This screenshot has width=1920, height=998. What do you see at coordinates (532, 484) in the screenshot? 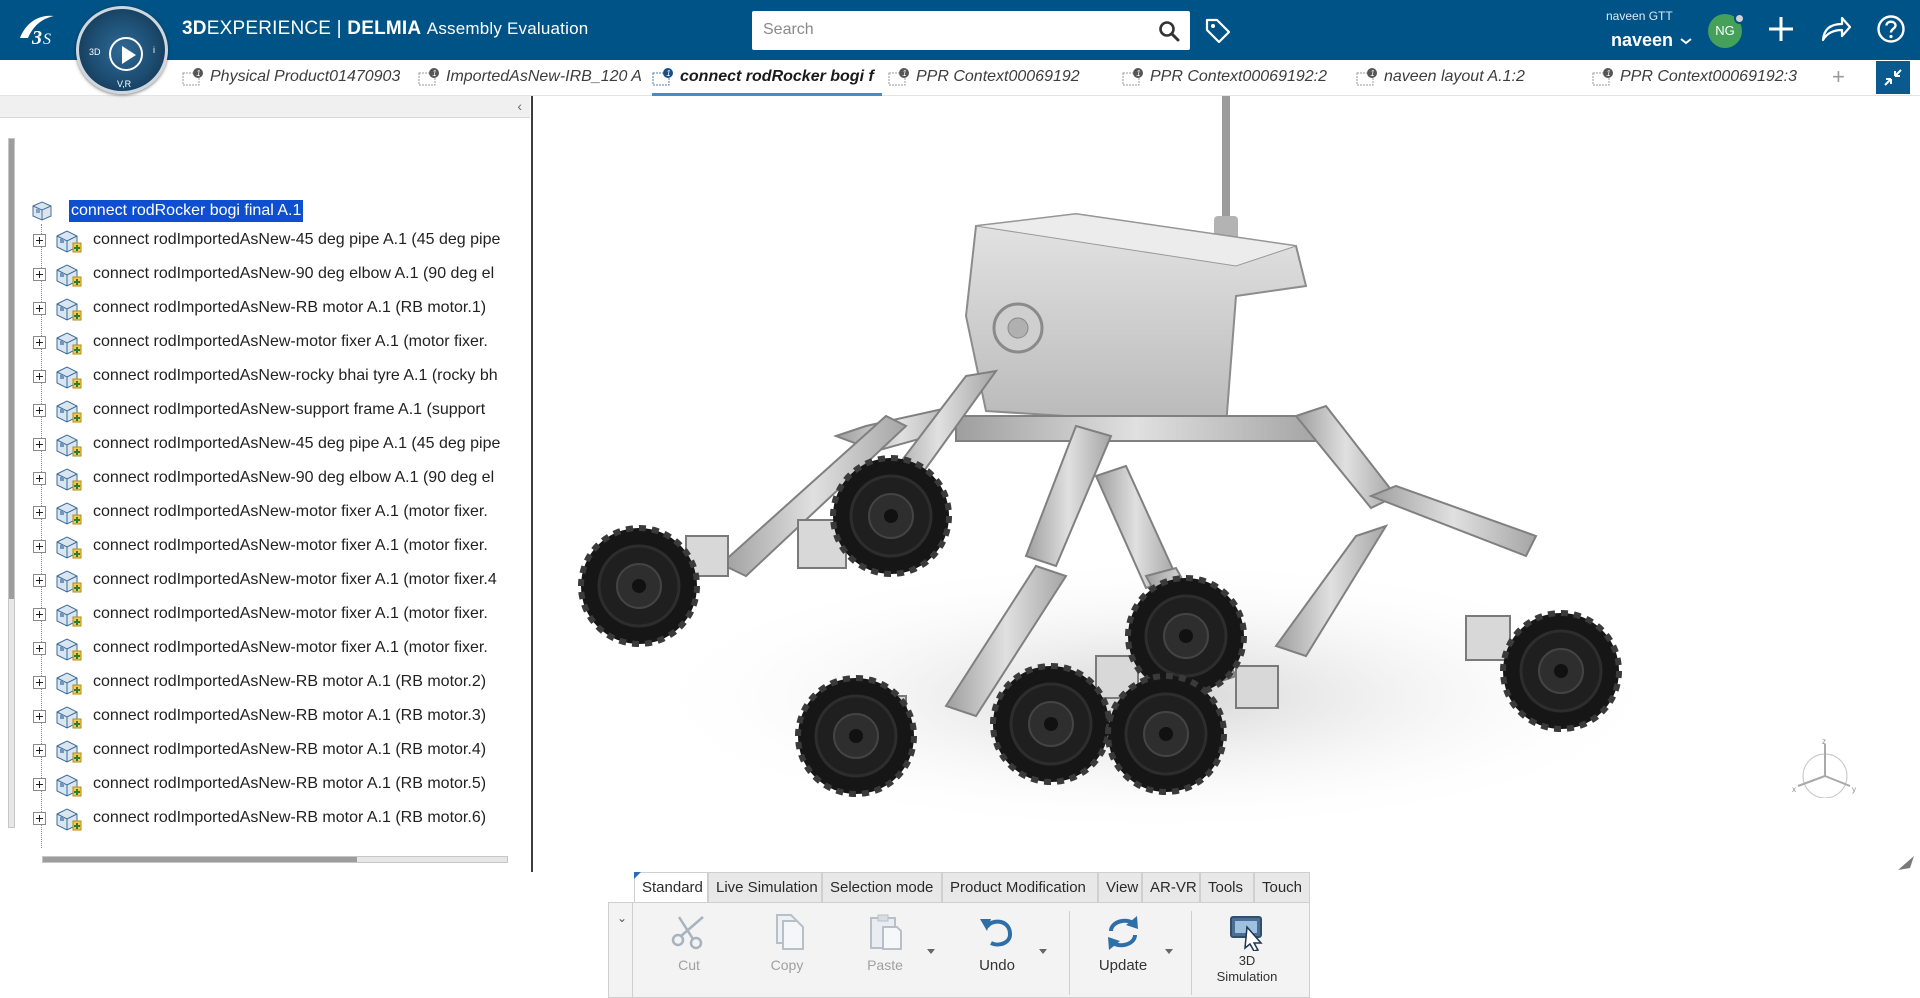
I see `panel-divider` at bounding box center [532, 484].